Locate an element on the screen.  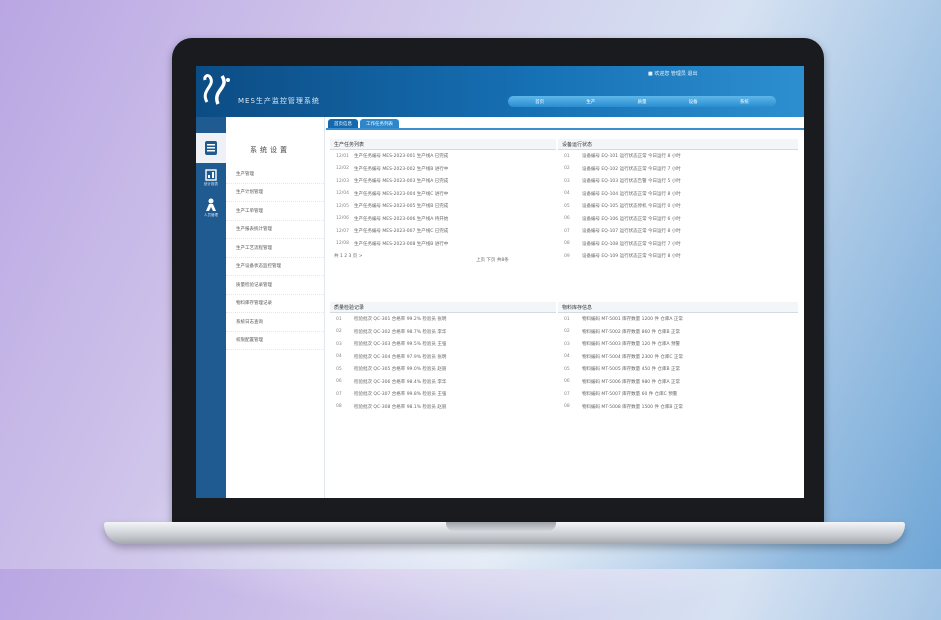
user-info: ■ 欢迎您 管理员 退出 is located at coordinates (673, 73).